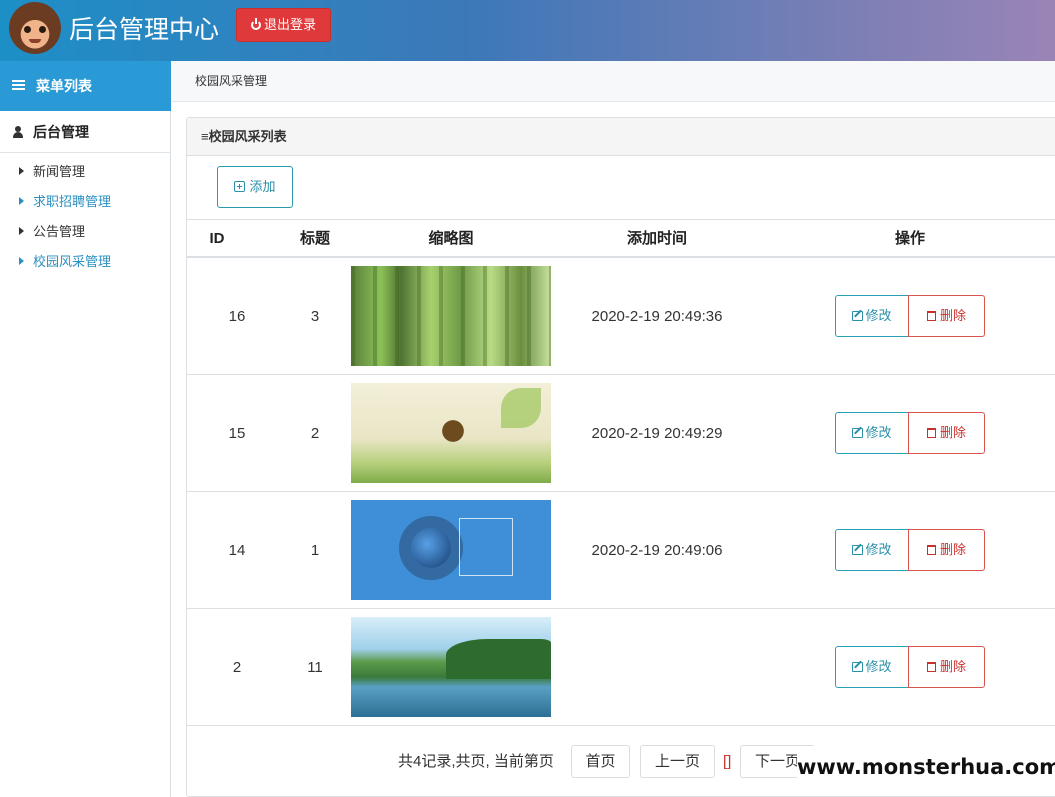 Image resolution: width=1055 pixels, height=797 pixels. I want to click on col-actions: 操作, so click(909, 238).